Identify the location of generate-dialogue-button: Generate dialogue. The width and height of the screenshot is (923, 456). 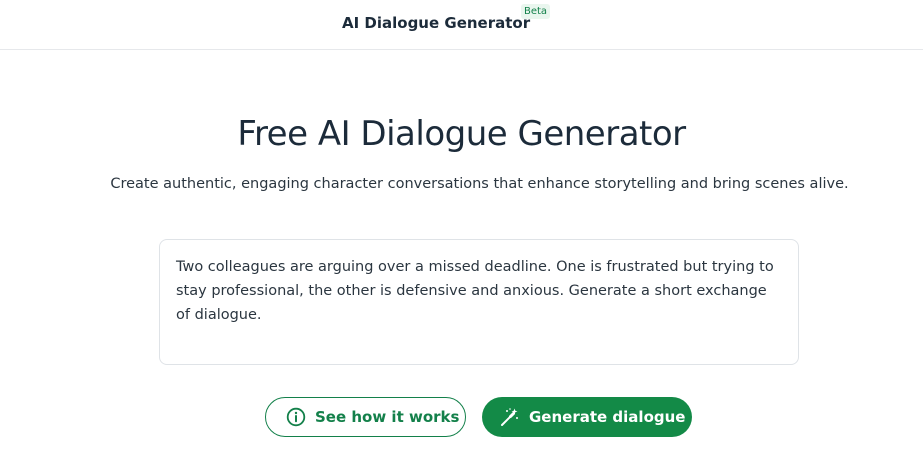
(587, 417).